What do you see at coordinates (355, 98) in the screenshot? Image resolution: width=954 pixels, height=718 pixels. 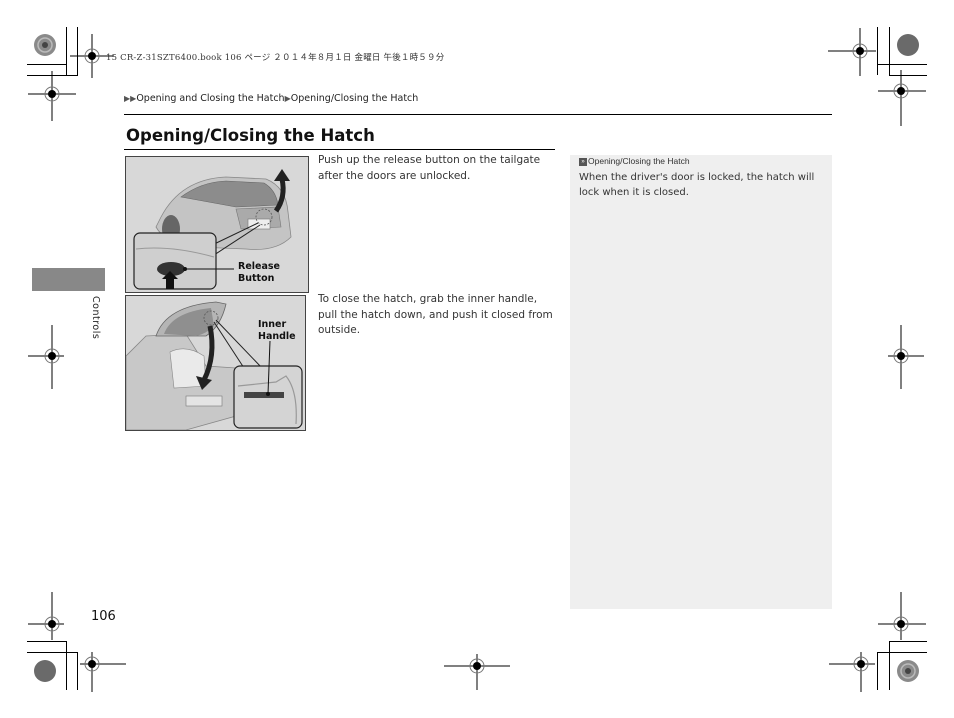 I see `breadcrumb-item: Opening/Closing the Hatch` at bounding box center [355, 98].